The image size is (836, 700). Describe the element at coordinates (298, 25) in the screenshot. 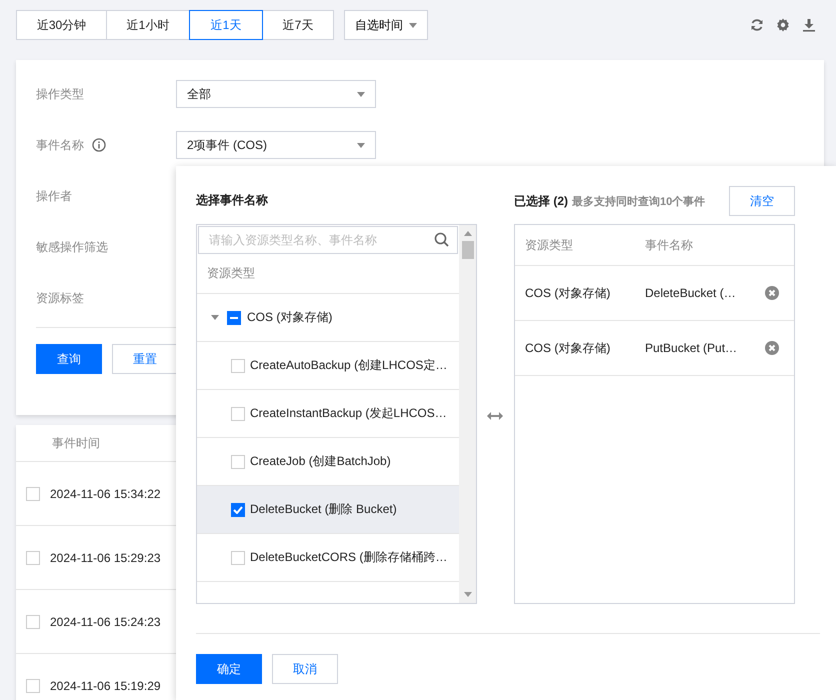

I see `time-range-tab: 近7天` at that location.